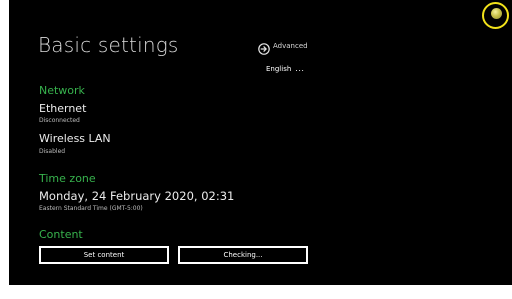 Image resolution: width=512 pixels, height=299 pixels. I want to click on advanced-link: Advanced, so click(283, 47).